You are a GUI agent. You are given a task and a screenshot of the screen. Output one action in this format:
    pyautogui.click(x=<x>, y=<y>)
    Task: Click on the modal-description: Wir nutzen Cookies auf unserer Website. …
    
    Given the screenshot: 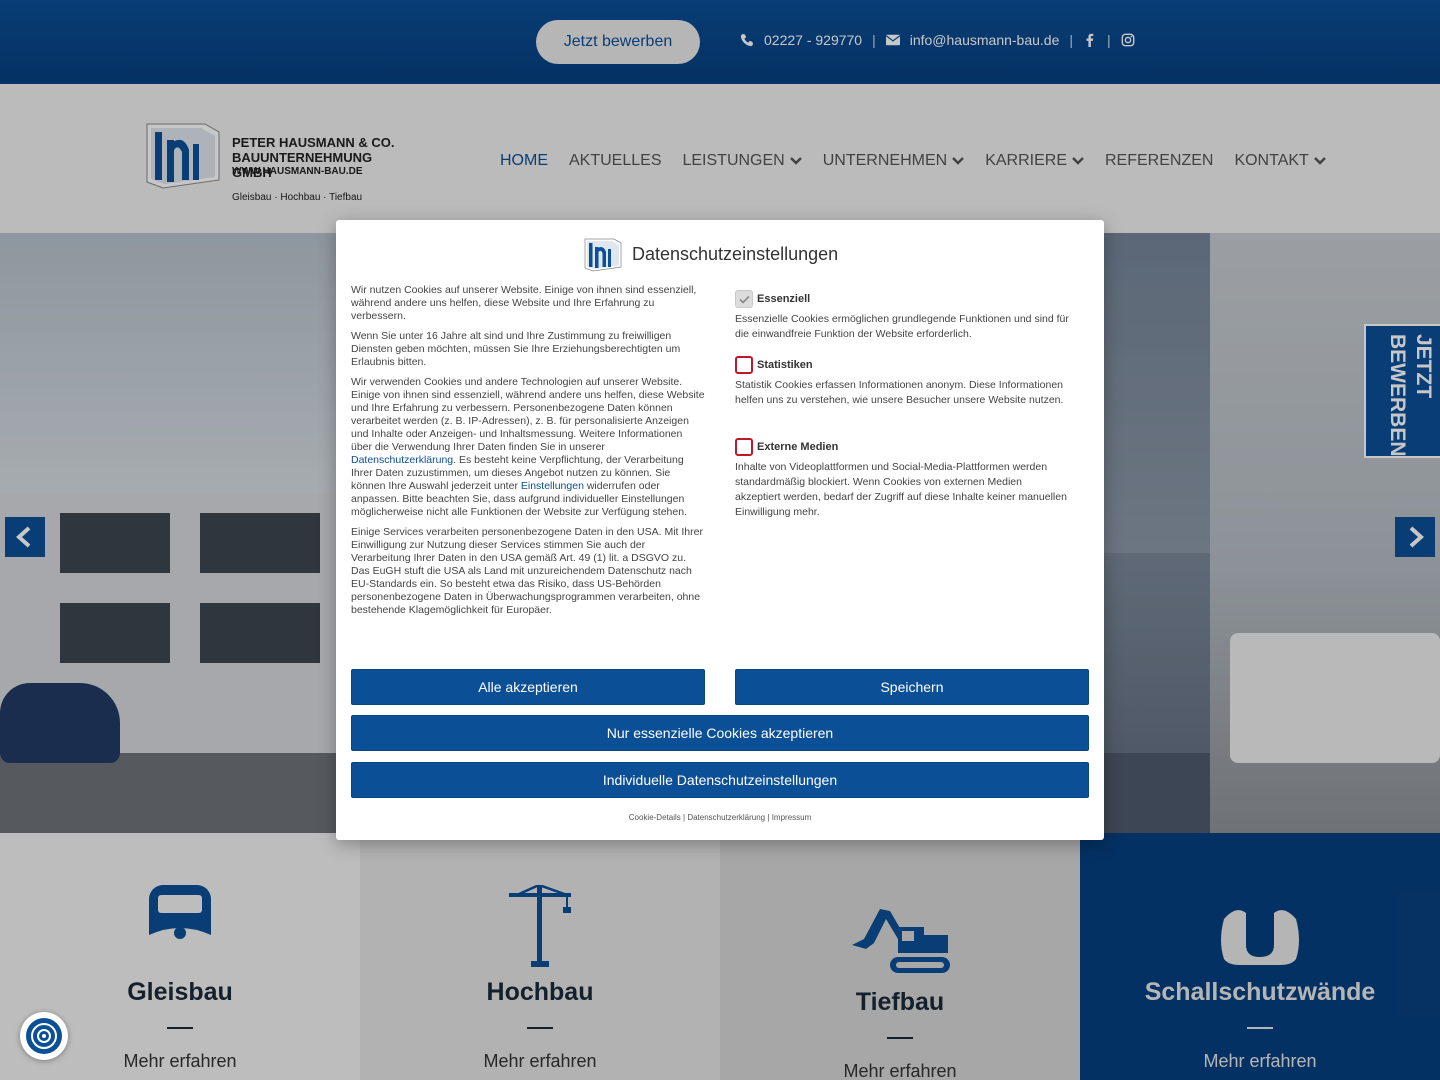 What is the action you would take?
    pyautogui.click(x=528, y=454)
    